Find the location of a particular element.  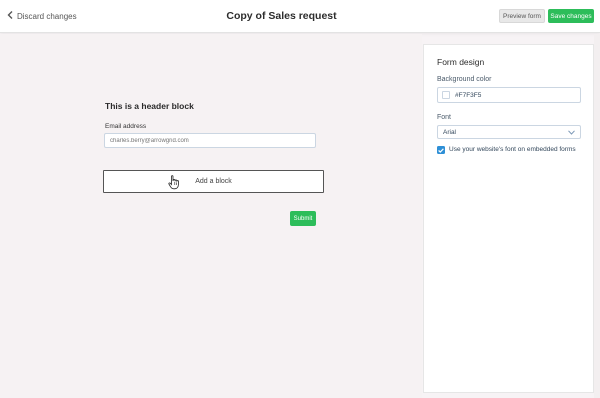

form-header-block: This is a header block is located at coordinates (149, 106).